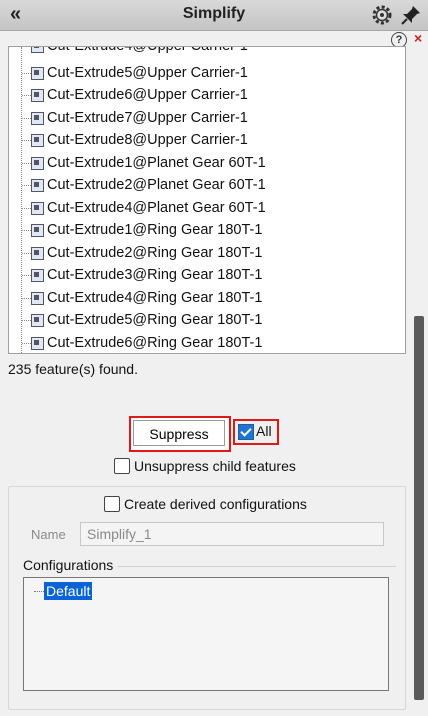  Describe the element at coordinates (264, 431) in the screenshot. I see `all-label: All` at that location.